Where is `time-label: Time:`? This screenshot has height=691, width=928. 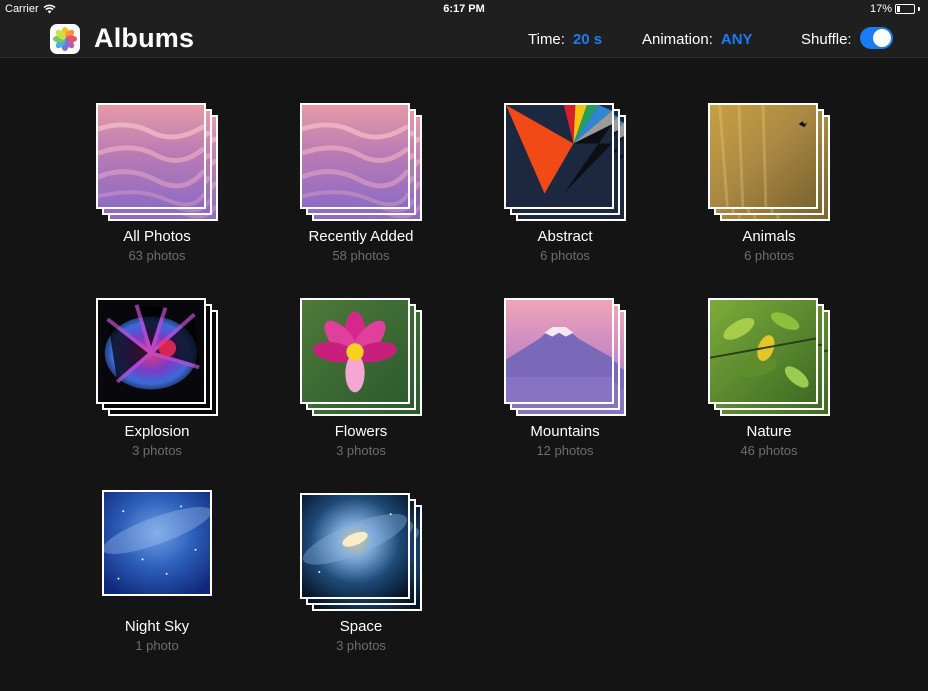 time-label: Time: is located at coordinates (546, 39).